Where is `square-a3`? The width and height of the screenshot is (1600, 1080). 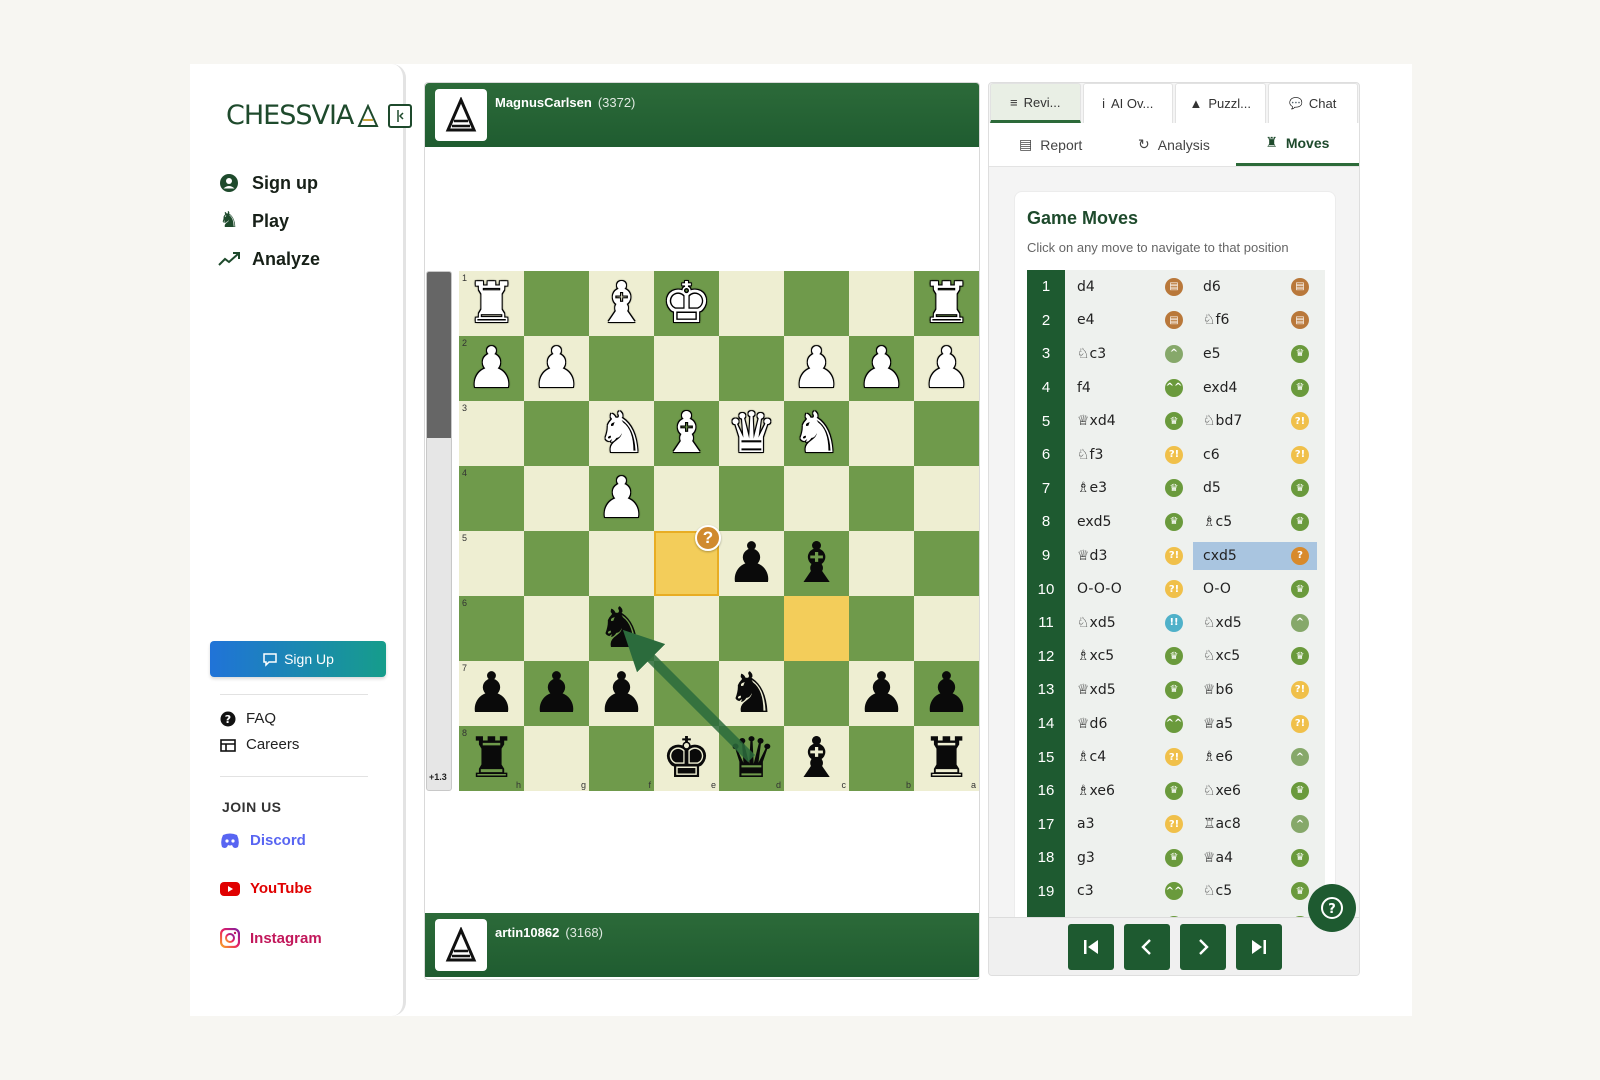 square-a3 is located at coordinates (946, 433).